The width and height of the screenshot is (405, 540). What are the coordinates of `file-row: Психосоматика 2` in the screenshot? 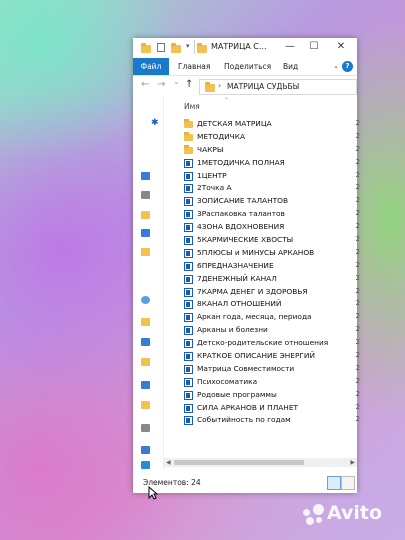 It's located at (262, 382).